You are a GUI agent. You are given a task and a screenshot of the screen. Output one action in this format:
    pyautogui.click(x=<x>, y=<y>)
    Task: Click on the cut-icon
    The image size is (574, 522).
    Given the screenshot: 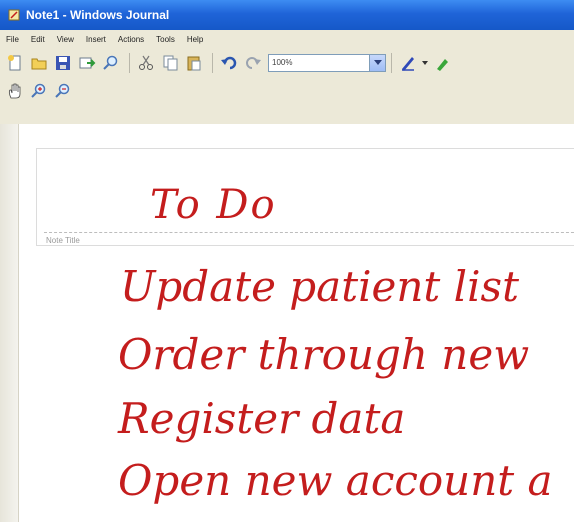 What is the action you would take?
    pyautogui.click(x=146, y=63)
    